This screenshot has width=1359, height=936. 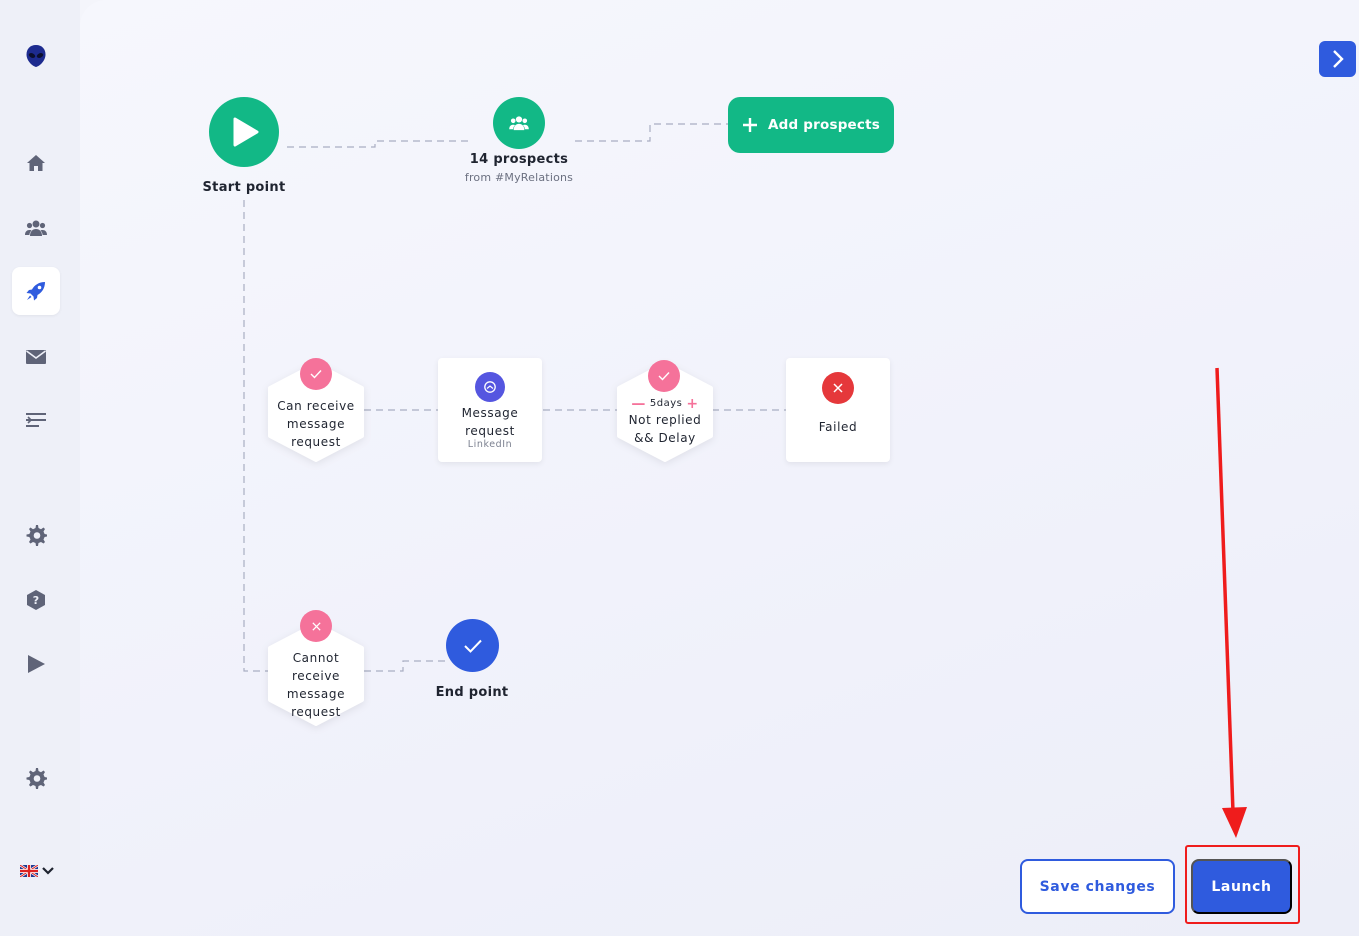 What do you see at coordinates (1241, 886) in the screenshot?
I see `launch-button: Launch` at bounding box center [1241, 886].